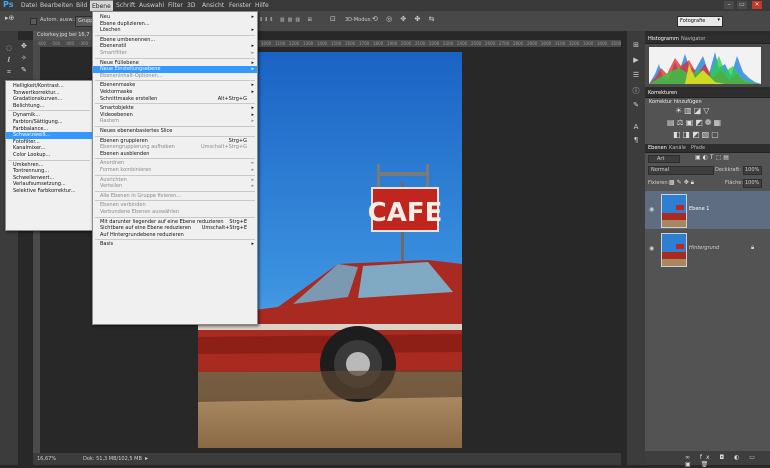 The height and width of the screenshot is (468, 770). Describe the element at coordinates (116, 114) in the screenshot. I see `menu-item-label: Videoebenen` at that location.